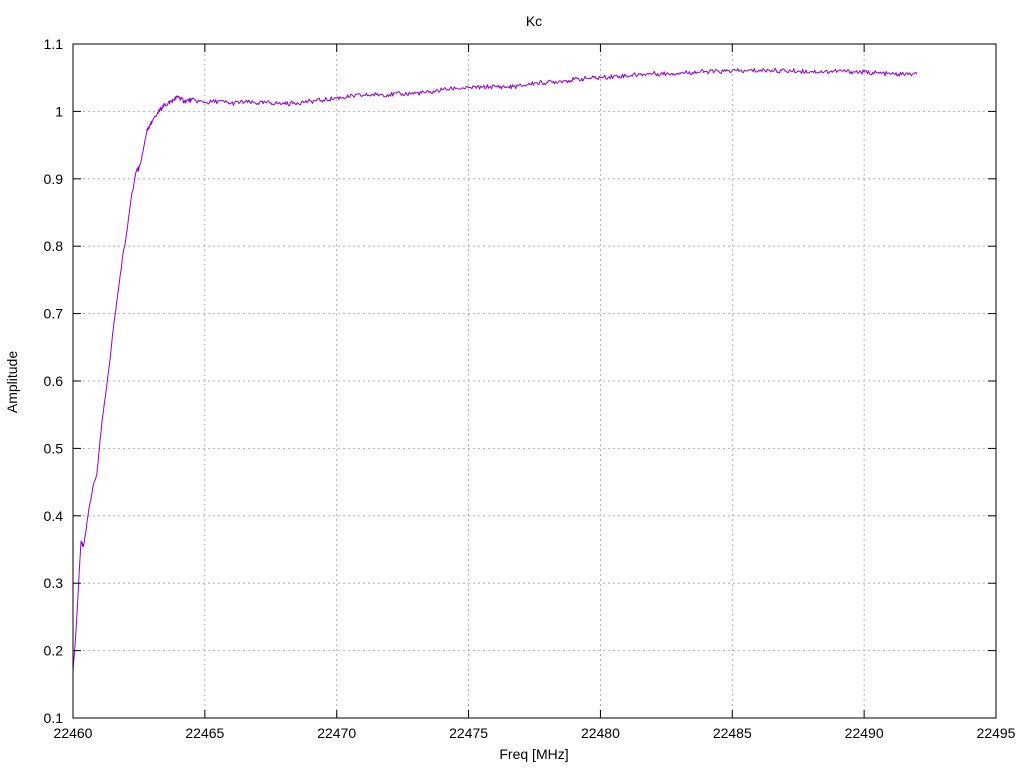  Describe the element at coordinates (534, 21) in the screenshot. I see `chart-title: Kc` at that location.